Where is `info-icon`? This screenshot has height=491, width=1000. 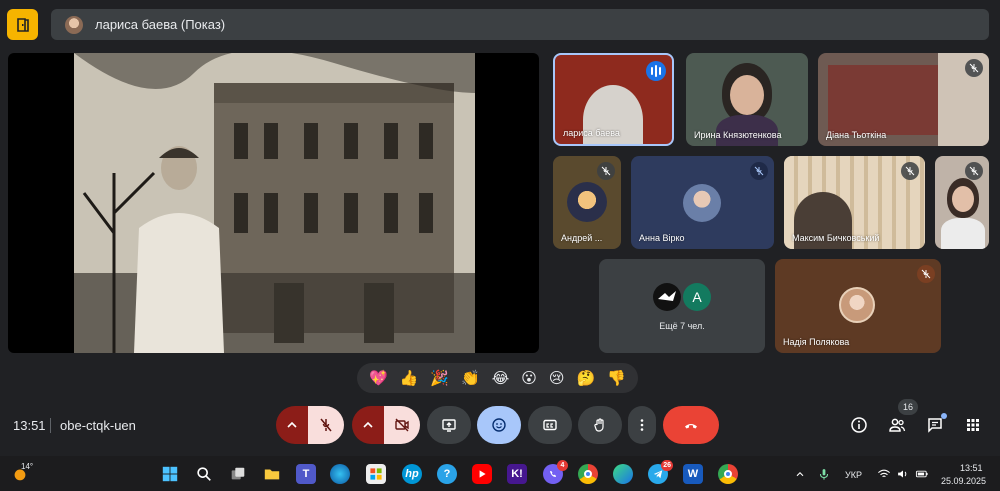 info-icon is located at coordinates (859, 425).